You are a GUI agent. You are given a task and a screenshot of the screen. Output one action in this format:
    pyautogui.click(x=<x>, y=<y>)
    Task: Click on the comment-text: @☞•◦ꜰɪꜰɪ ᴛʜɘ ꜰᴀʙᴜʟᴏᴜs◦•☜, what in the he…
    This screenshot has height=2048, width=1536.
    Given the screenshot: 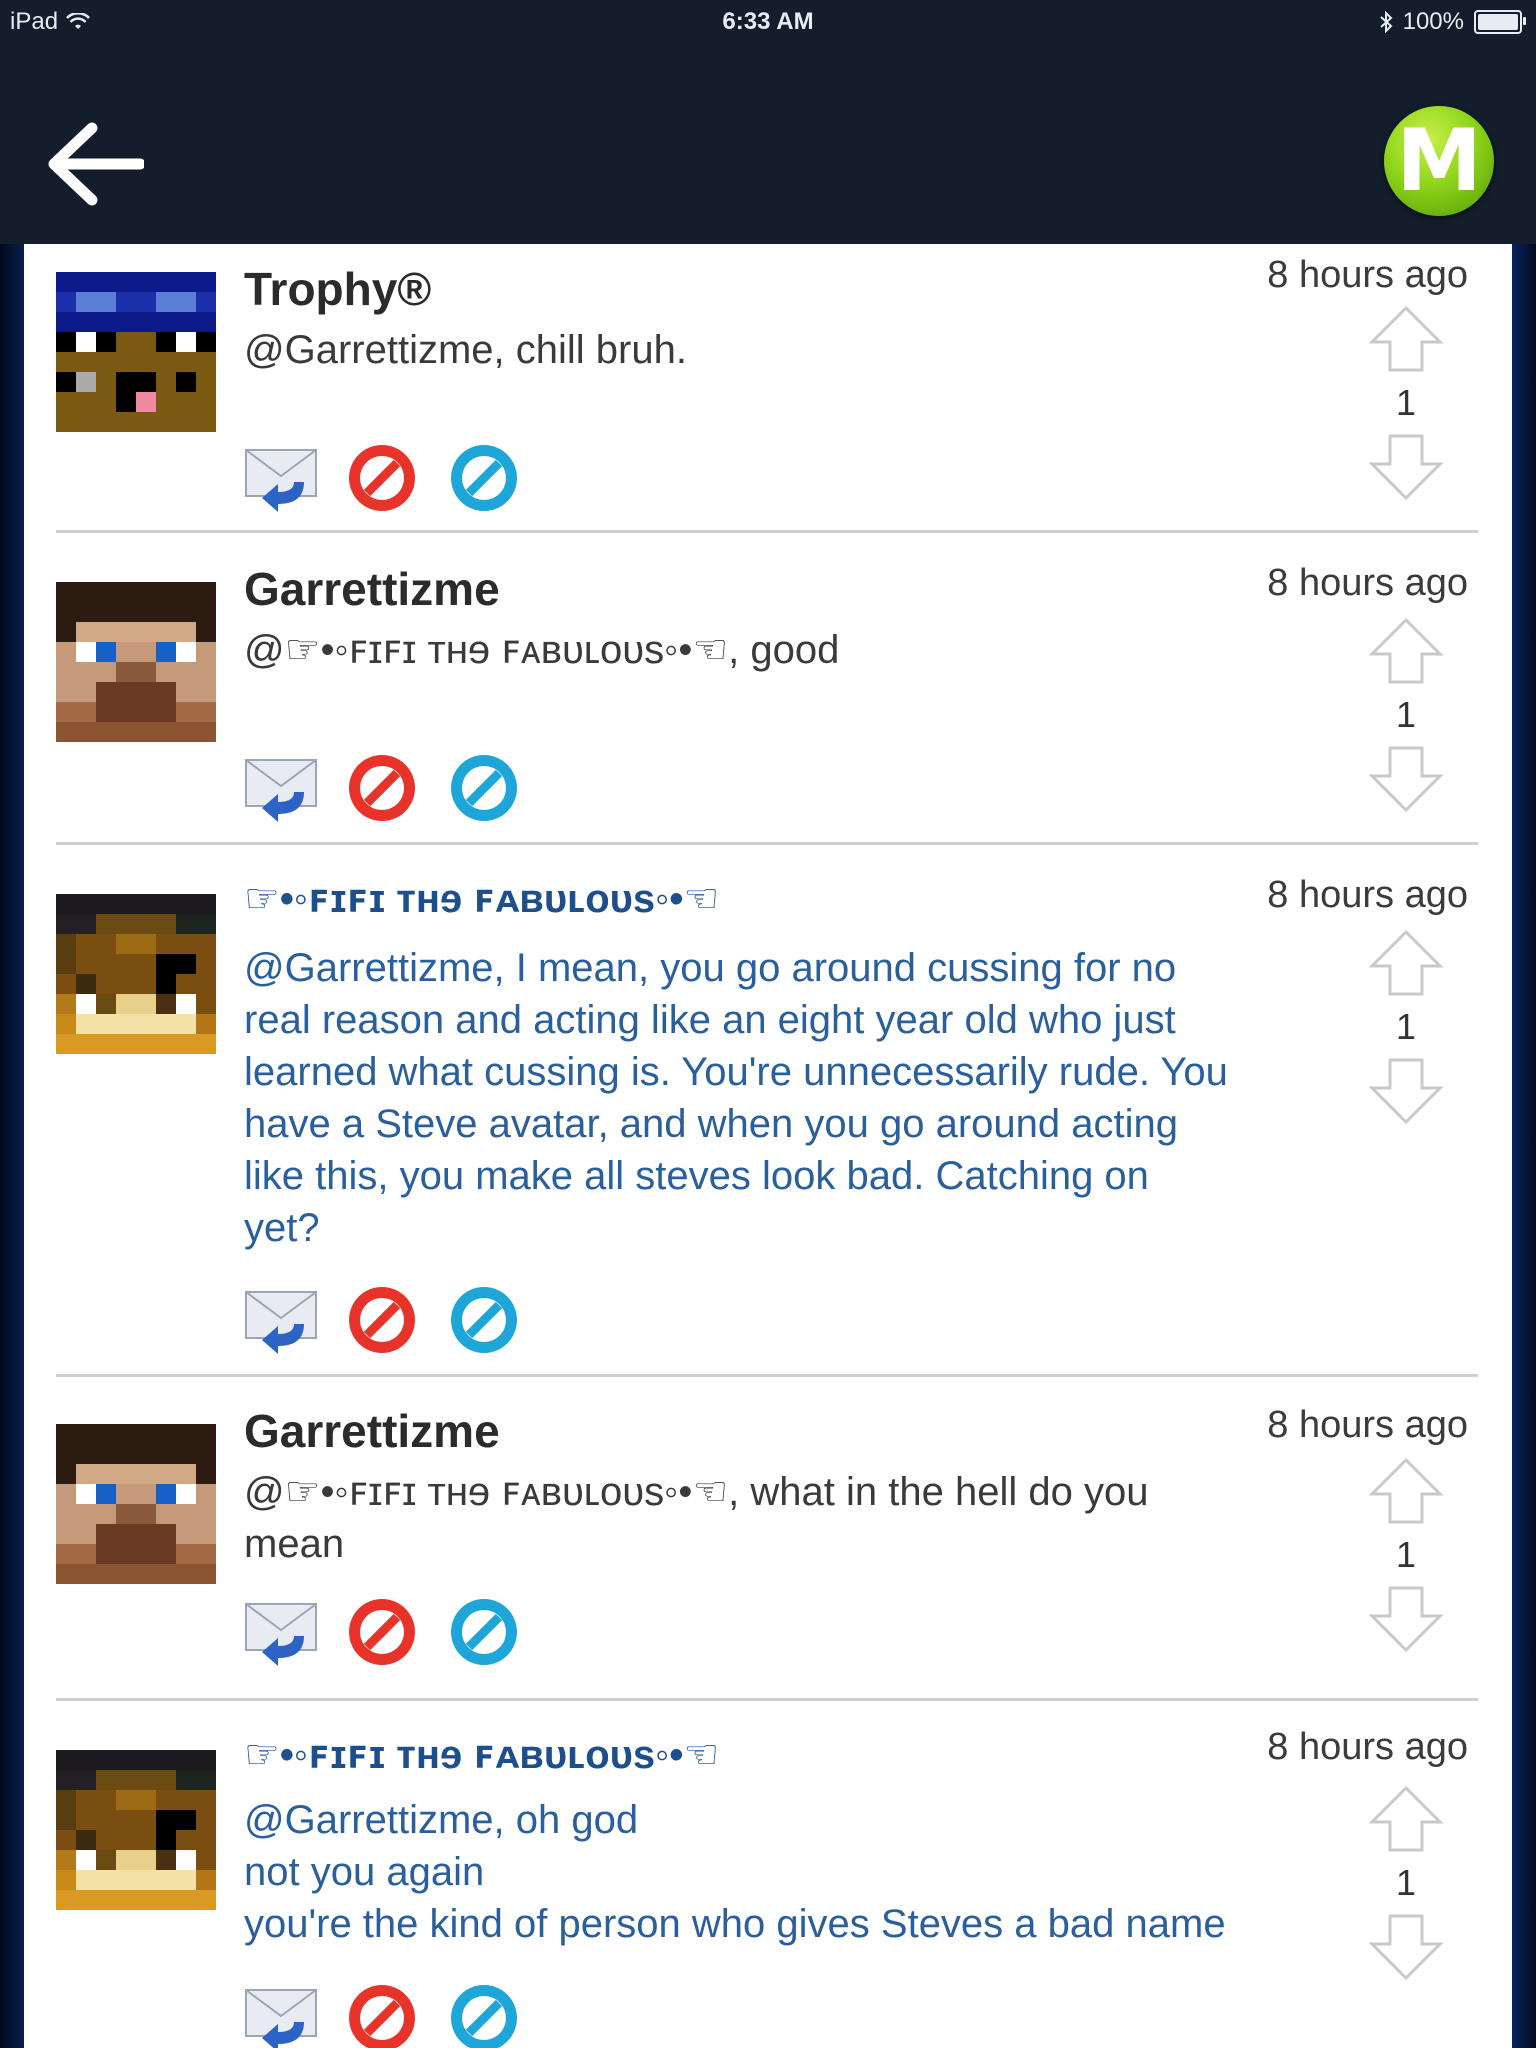 What is the action you would take?
    pyautogui.click(x=769, y=1518)
    